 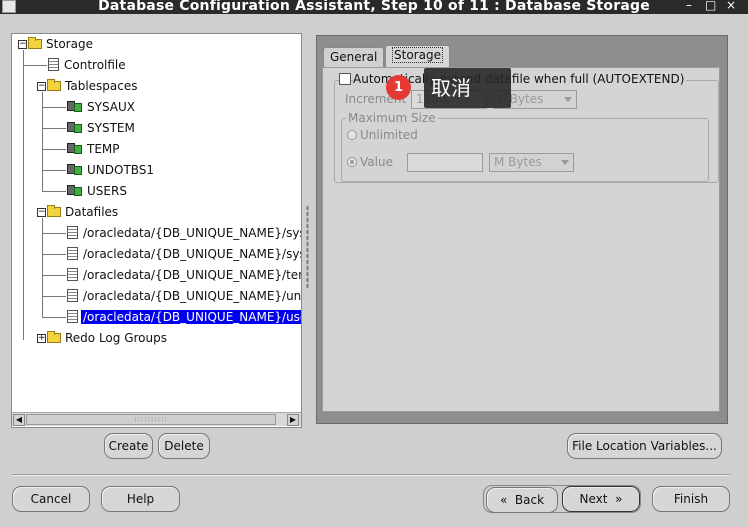 I want to click on close-button: ×, so click(x=731, y=6).